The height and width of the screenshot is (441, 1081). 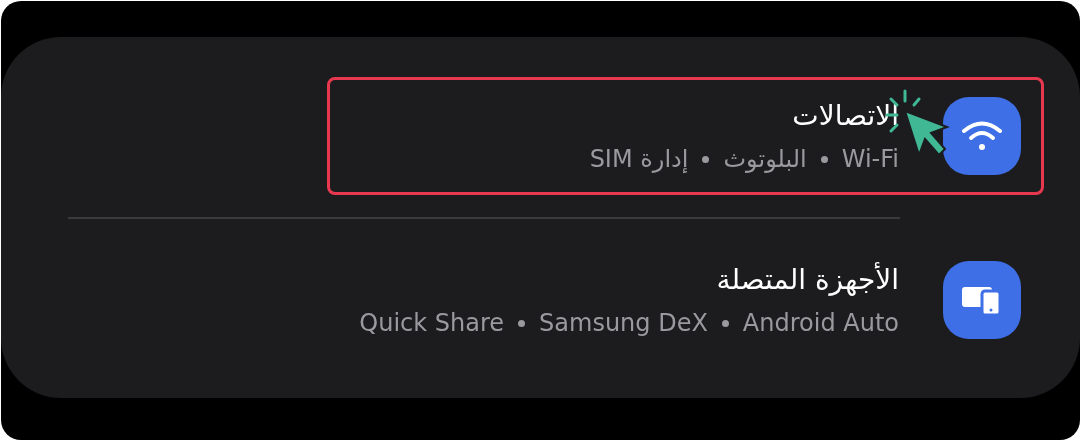 What do you see at coordinates (623, 323) in the screenshot?
I see `row-subtitle: Samsung DeX` at bounding box center [623, 323].